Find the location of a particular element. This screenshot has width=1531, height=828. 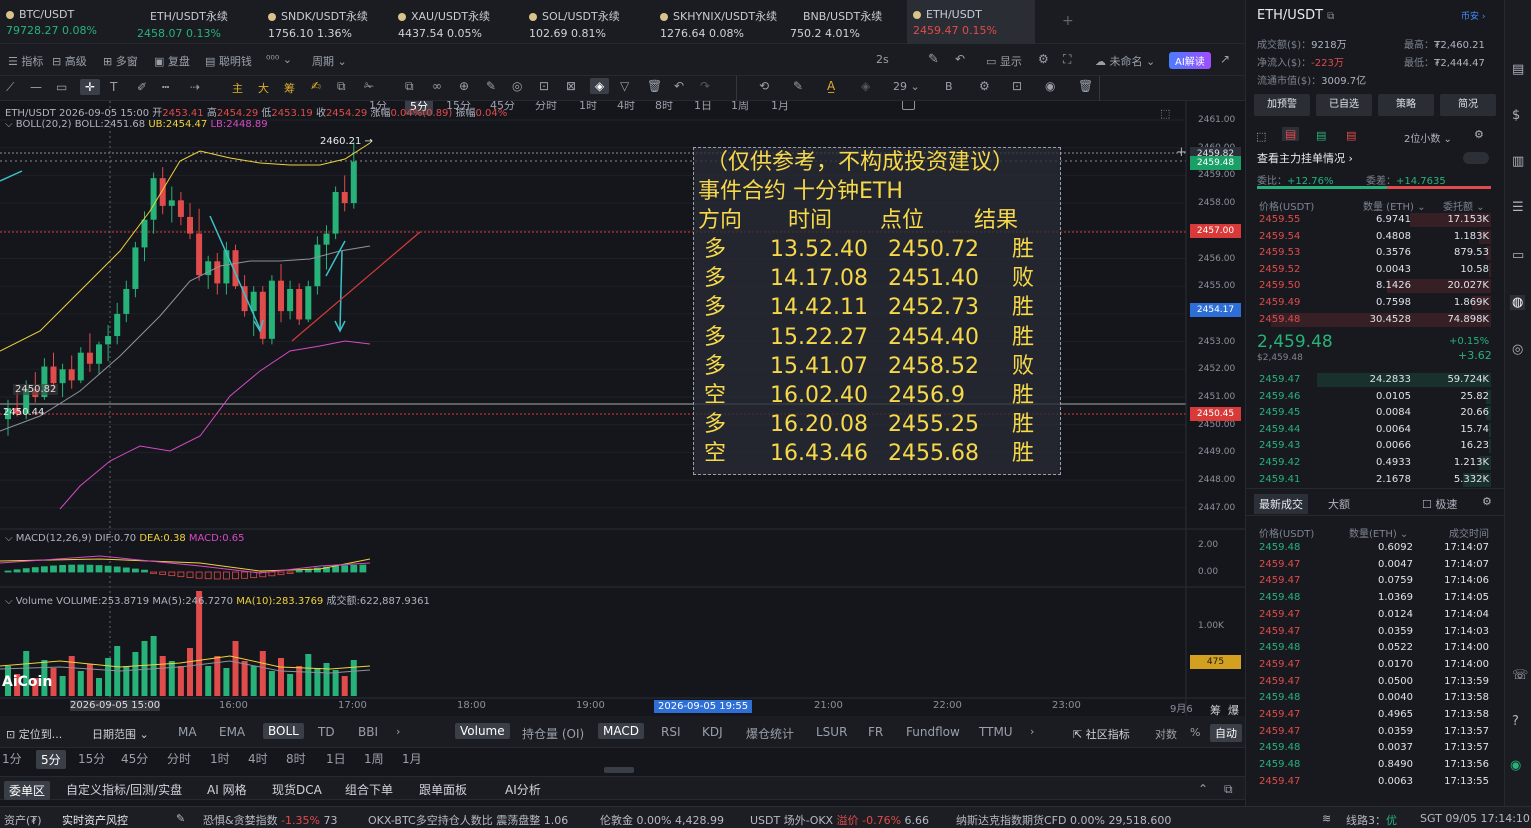

trash-icon: 🗑 is located at coordinates (654, 86).